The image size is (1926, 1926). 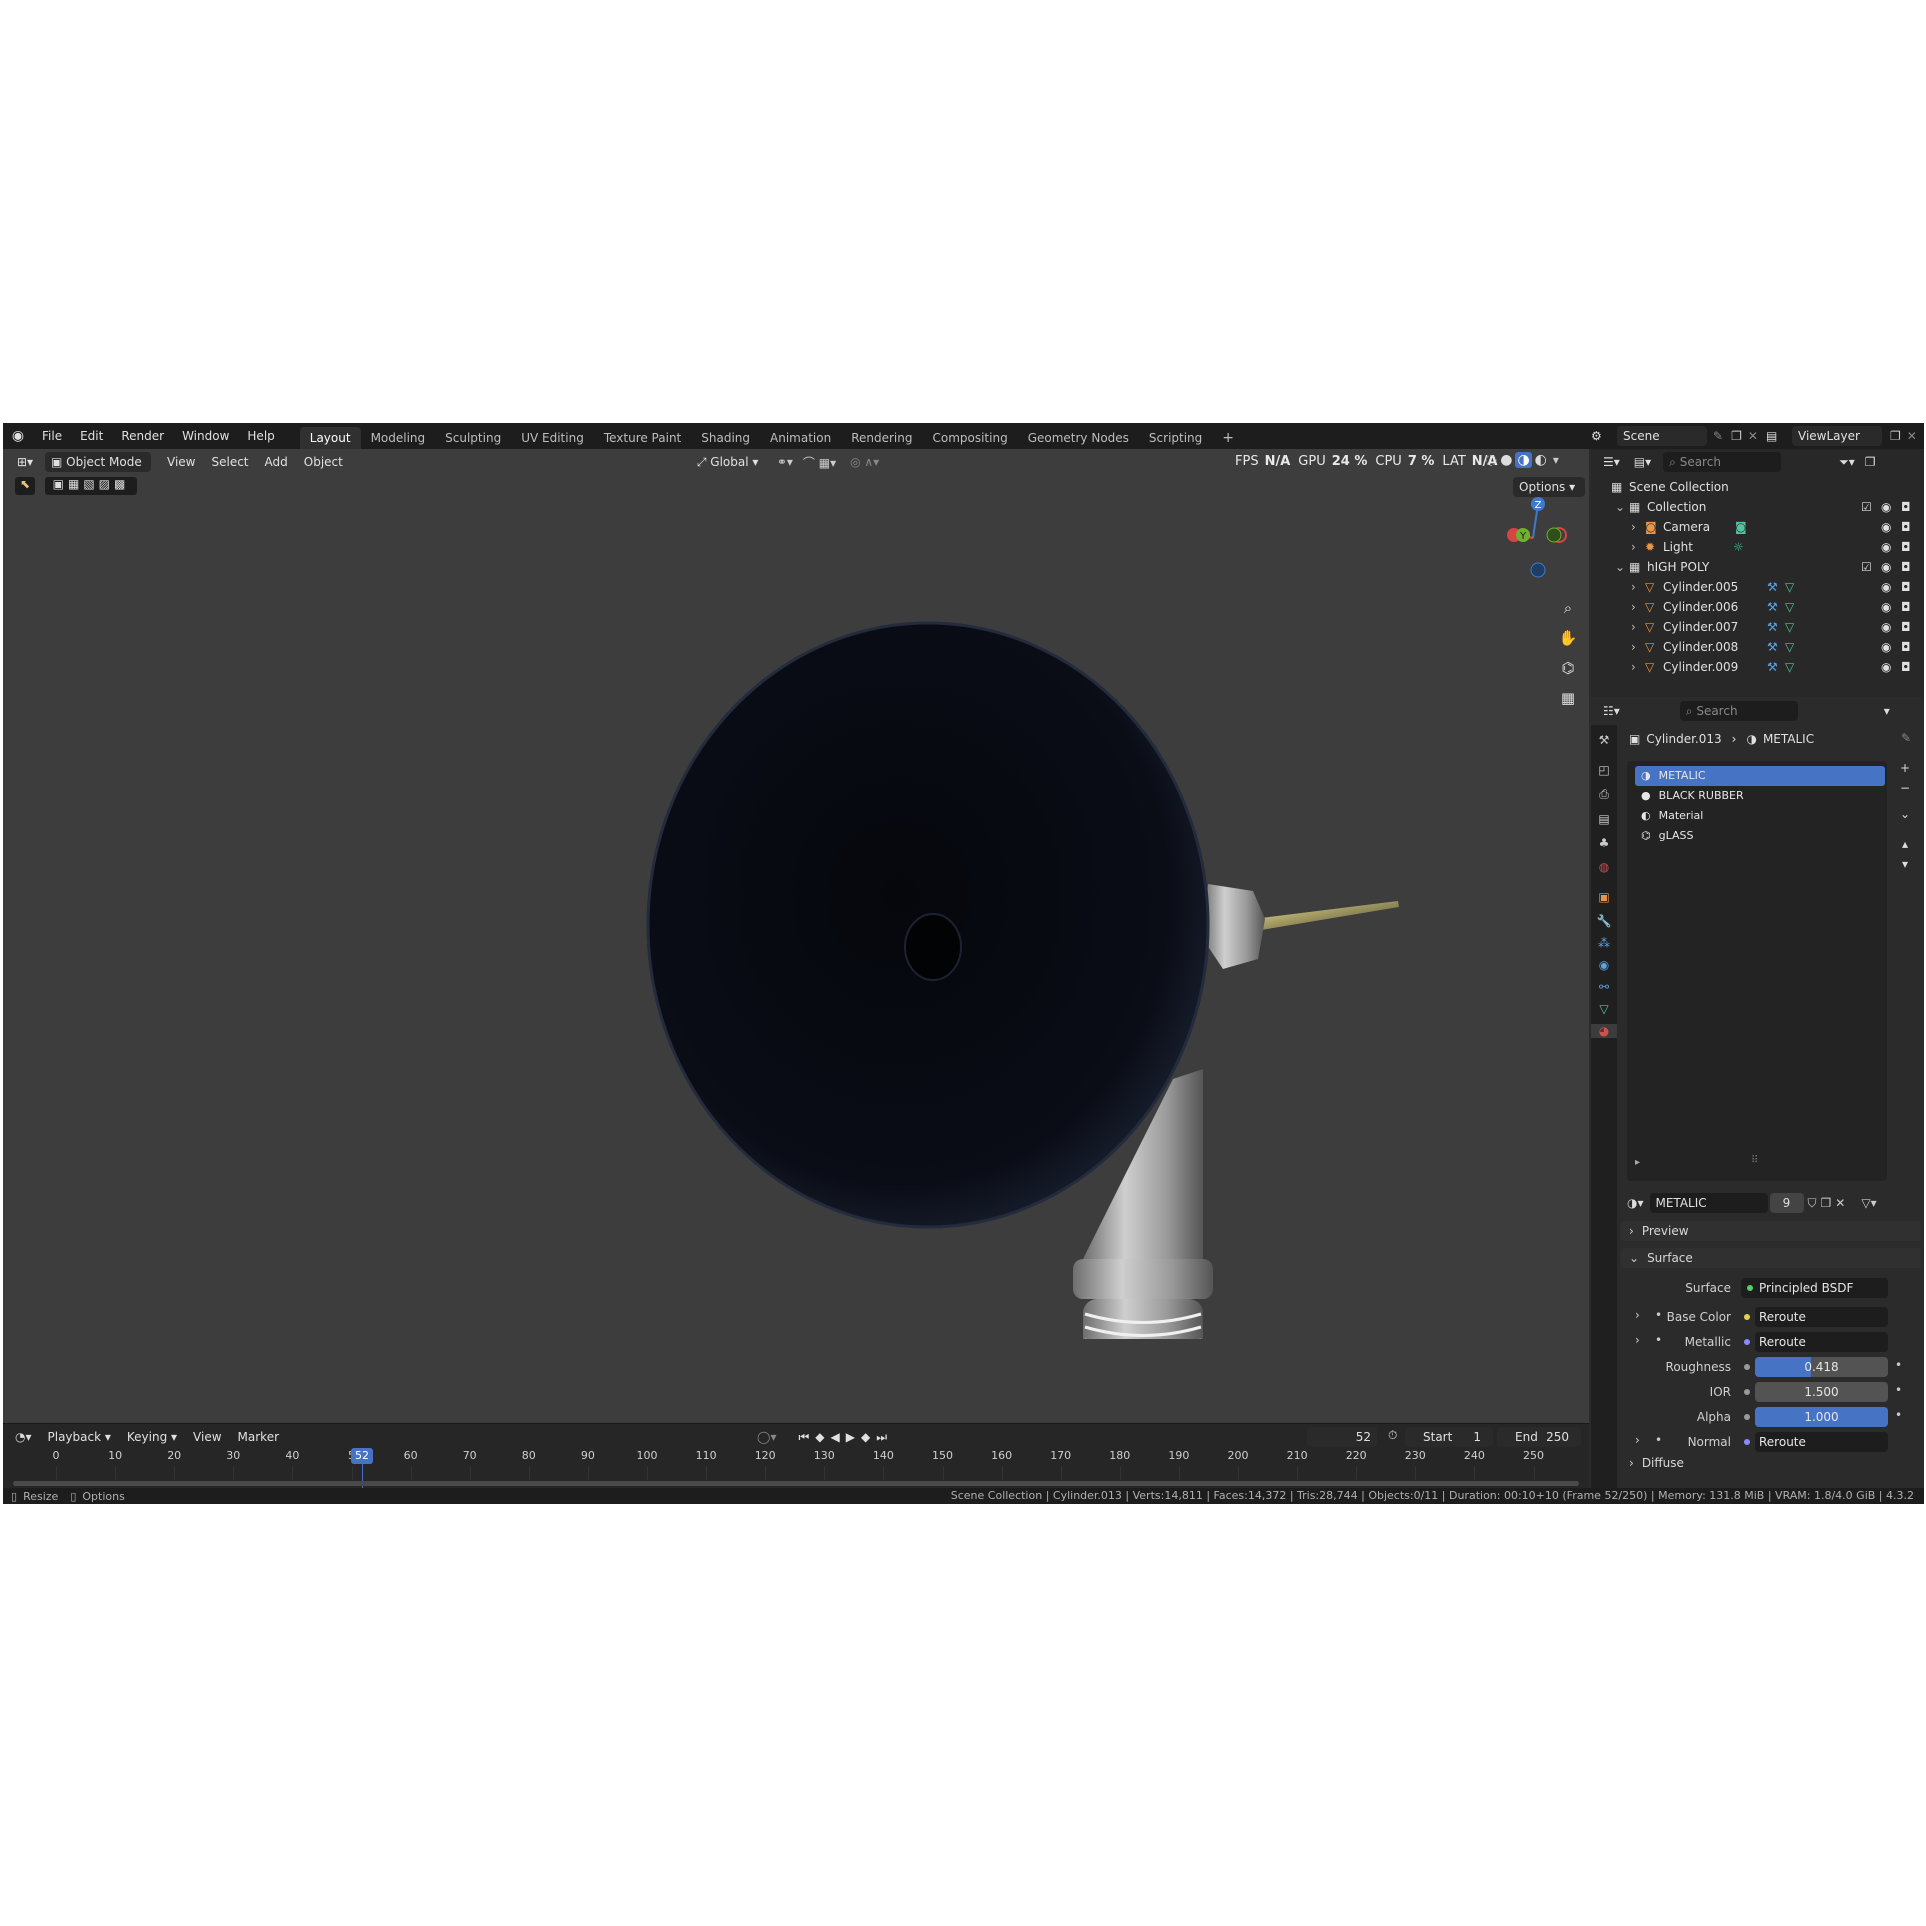 I want to click on outliner-row: ⌄ ▦ hIGH POLY ☑ ◉ ◘, so click(x=1757, y=567).